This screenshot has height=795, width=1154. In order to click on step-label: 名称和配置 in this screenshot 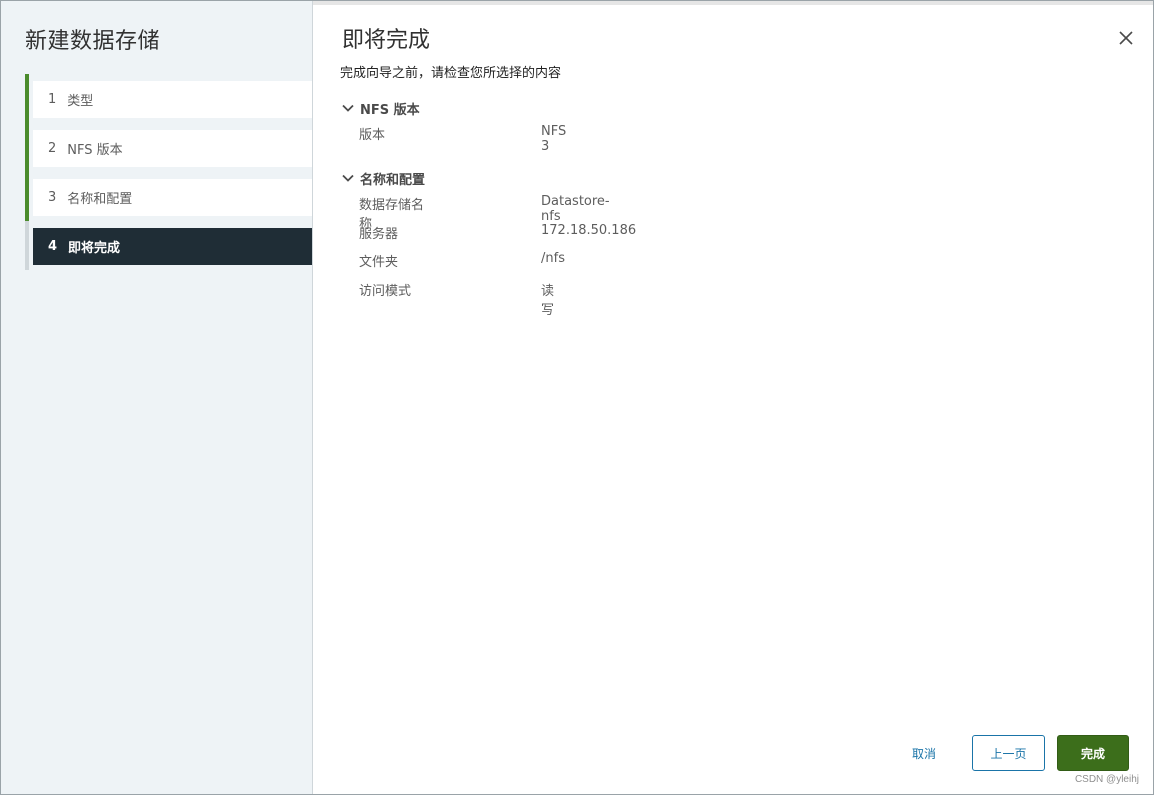, I will do `click(100, 199)`.